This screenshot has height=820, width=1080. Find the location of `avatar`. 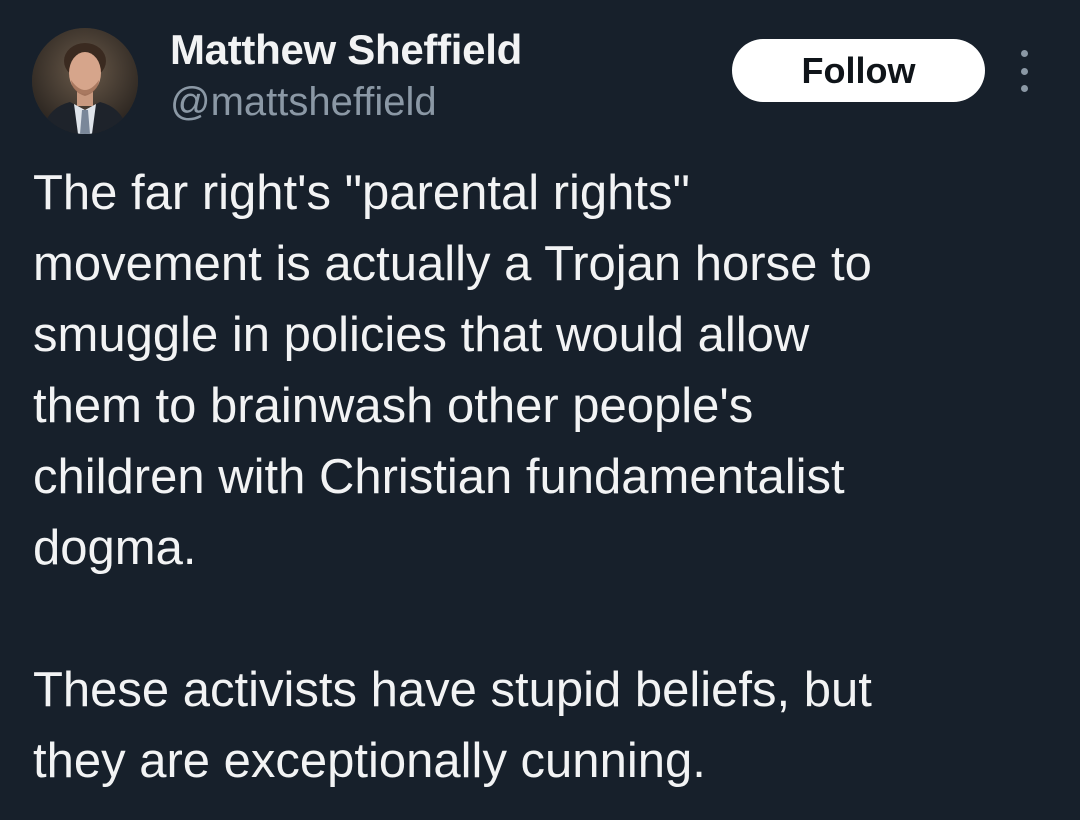

avatar is located at coordinates (85, 81).